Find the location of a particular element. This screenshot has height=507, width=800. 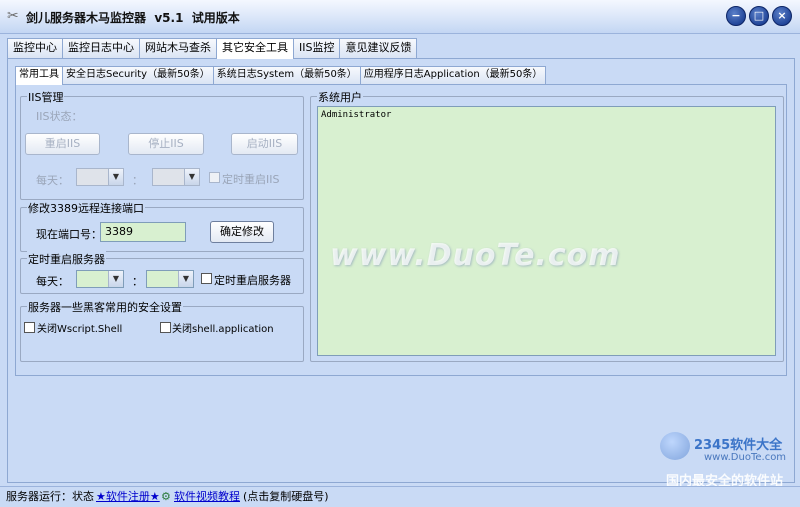

reboot-colon: ： is located at coordinates (137, 281).